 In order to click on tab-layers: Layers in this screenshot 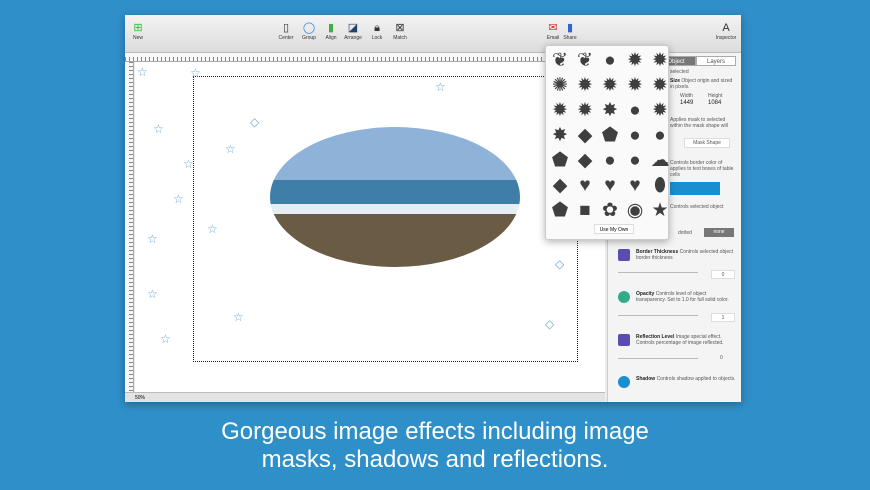, I will do `click(716, 61)`.